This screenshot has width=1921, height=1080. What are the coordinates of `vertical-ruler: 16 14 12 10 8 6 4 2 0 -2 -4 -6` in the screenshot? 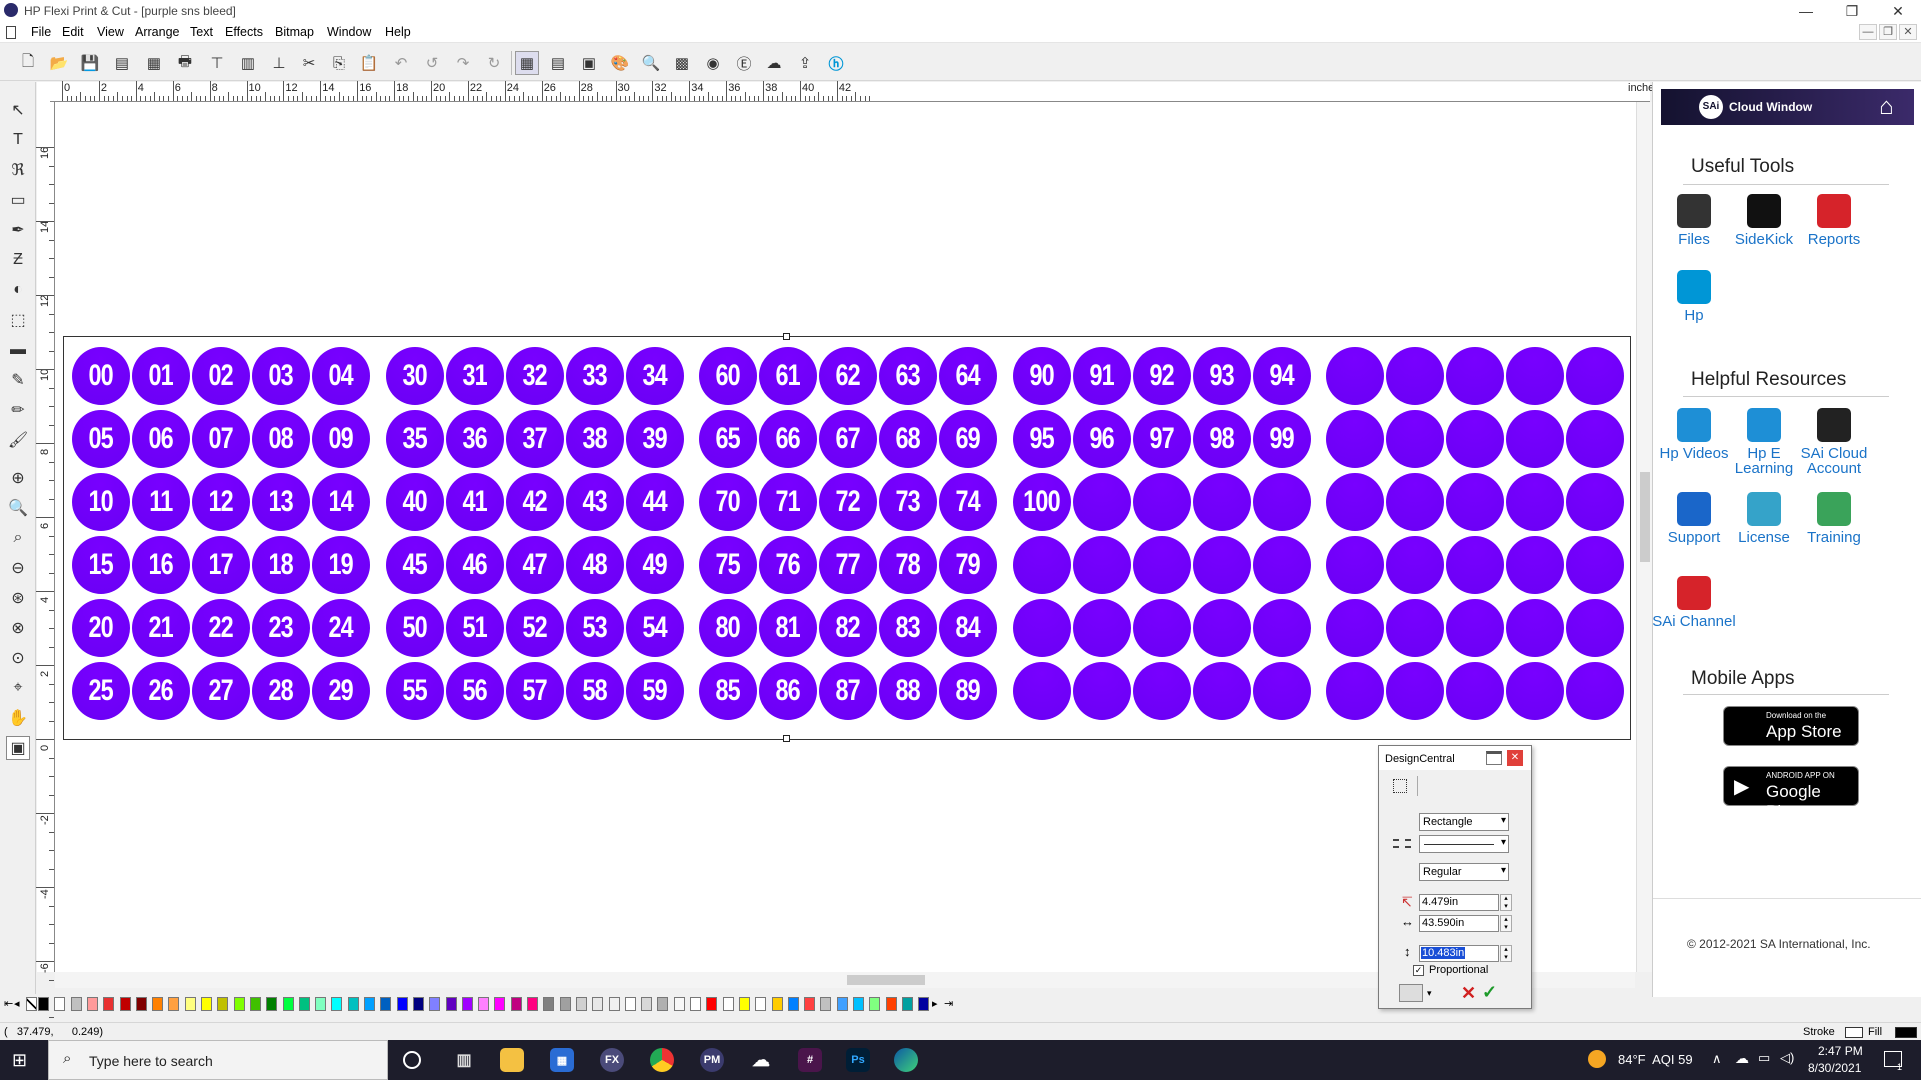 It's located at (45, 560).